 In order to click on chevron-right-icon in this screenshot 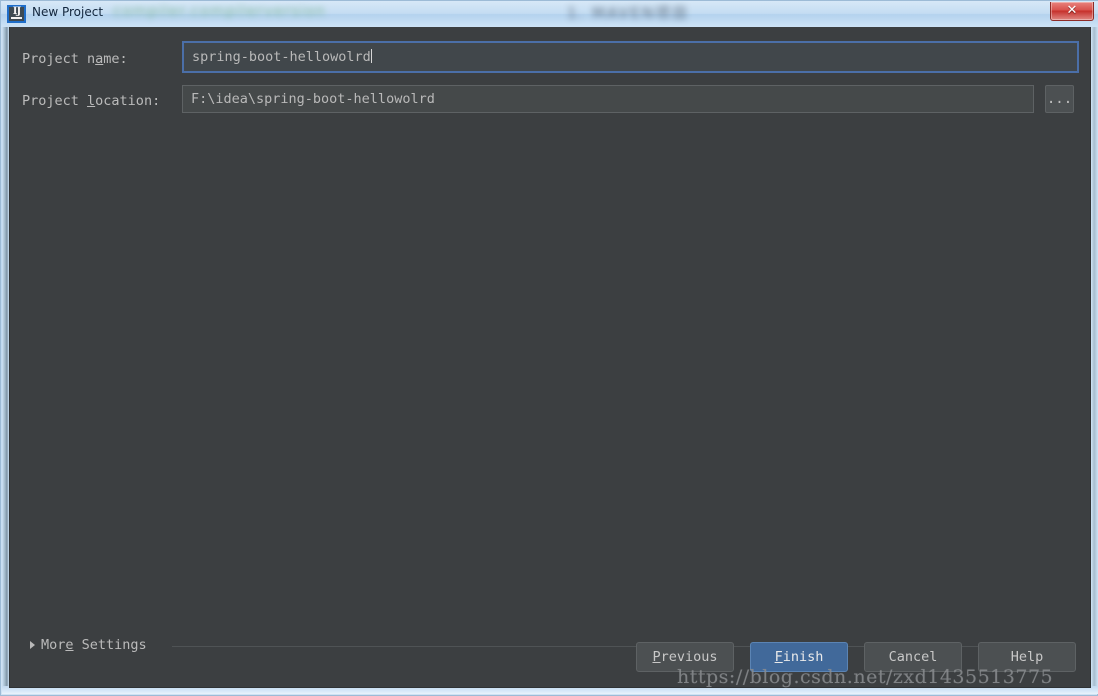, I will do `click(32, 645)`.